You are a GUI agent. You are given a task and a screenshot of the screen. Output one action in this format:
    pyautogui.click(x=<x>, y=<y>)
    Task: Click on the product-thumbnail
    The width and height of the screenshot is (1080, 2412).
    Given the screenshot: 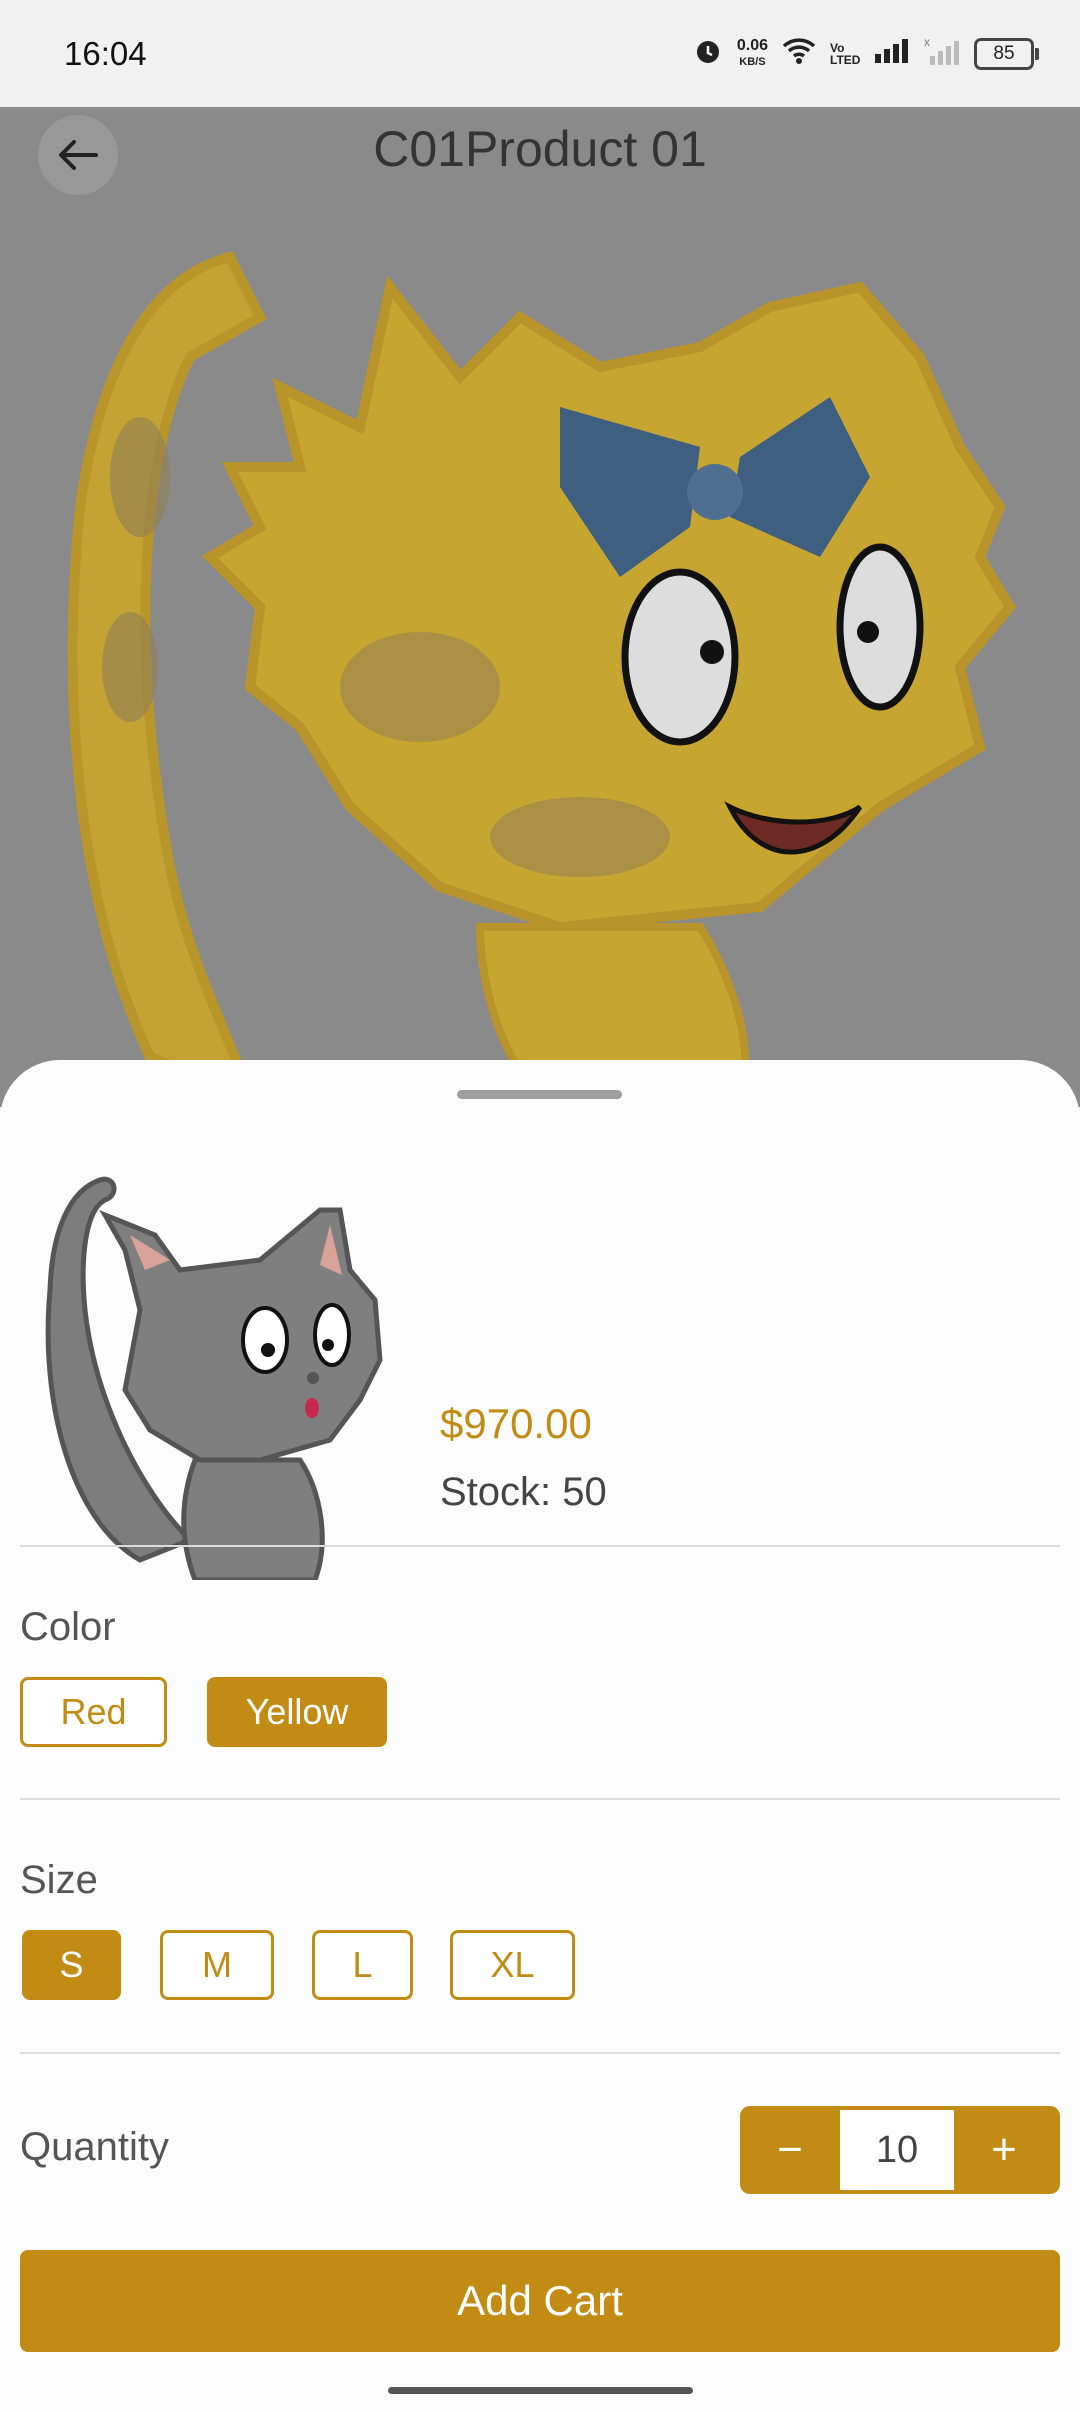 What is the action you would take?
    pyautogui.click(x=215, y=1361)
    